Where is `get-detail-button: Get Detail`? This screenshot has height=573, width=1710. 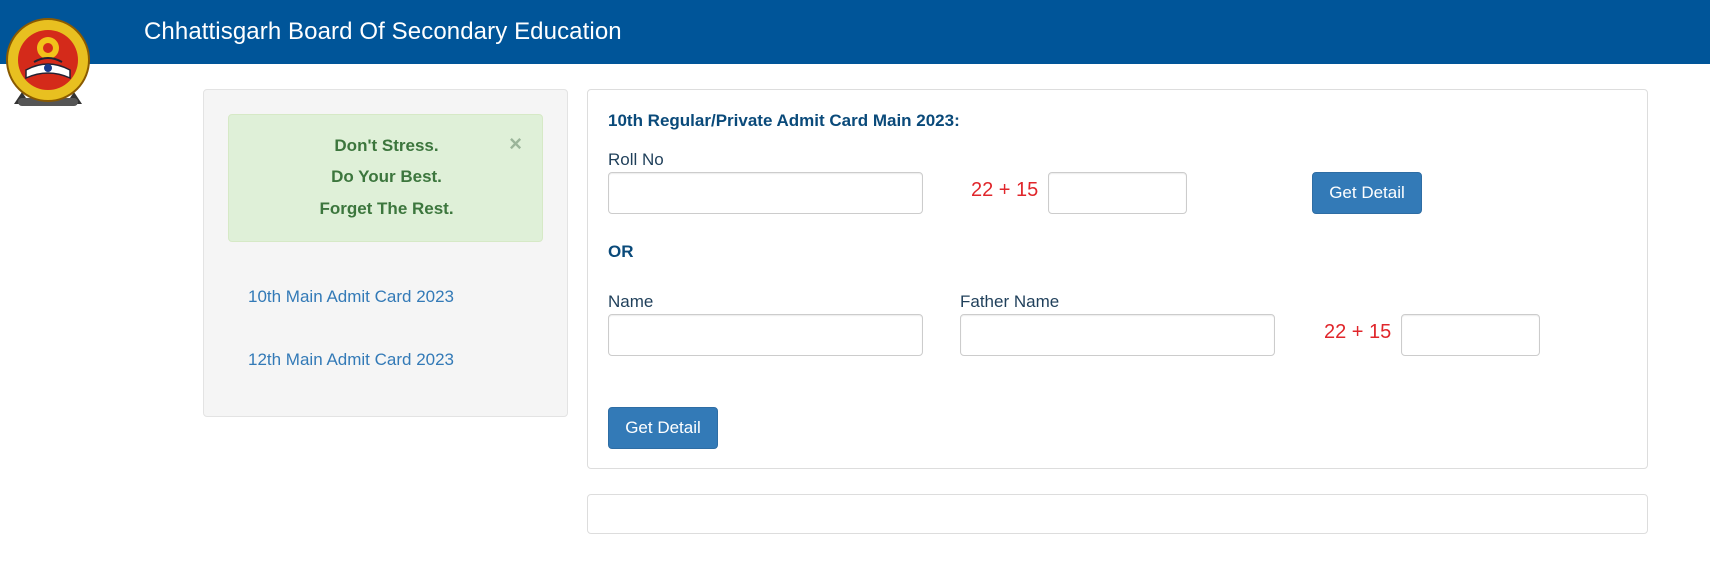 get-detail-button: Get Detail is located at coordinates (1367, 193).